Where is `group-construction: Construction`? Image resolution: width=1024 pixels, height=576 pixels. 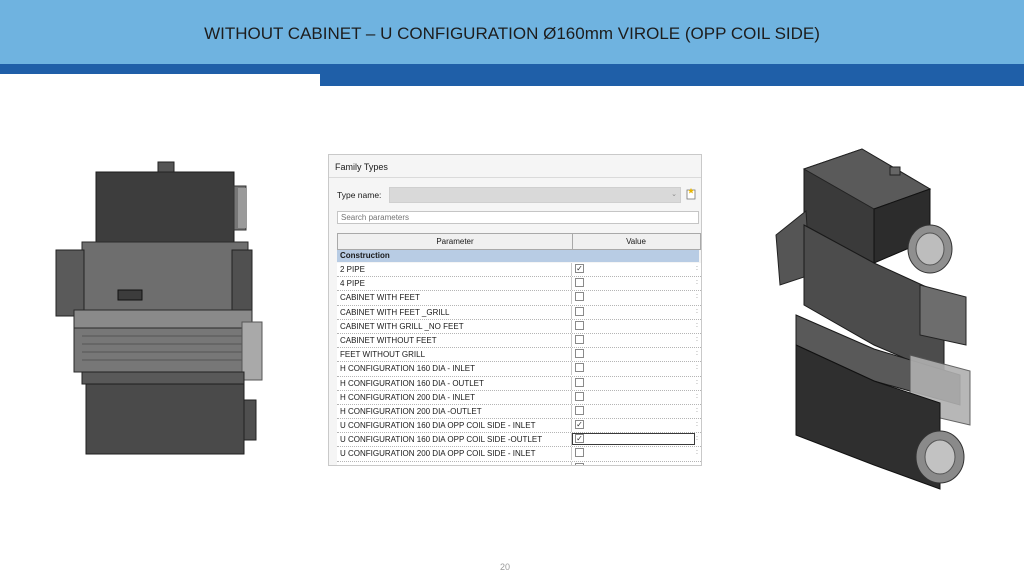 group-construction: Construction is located at coordinates (518, 256).